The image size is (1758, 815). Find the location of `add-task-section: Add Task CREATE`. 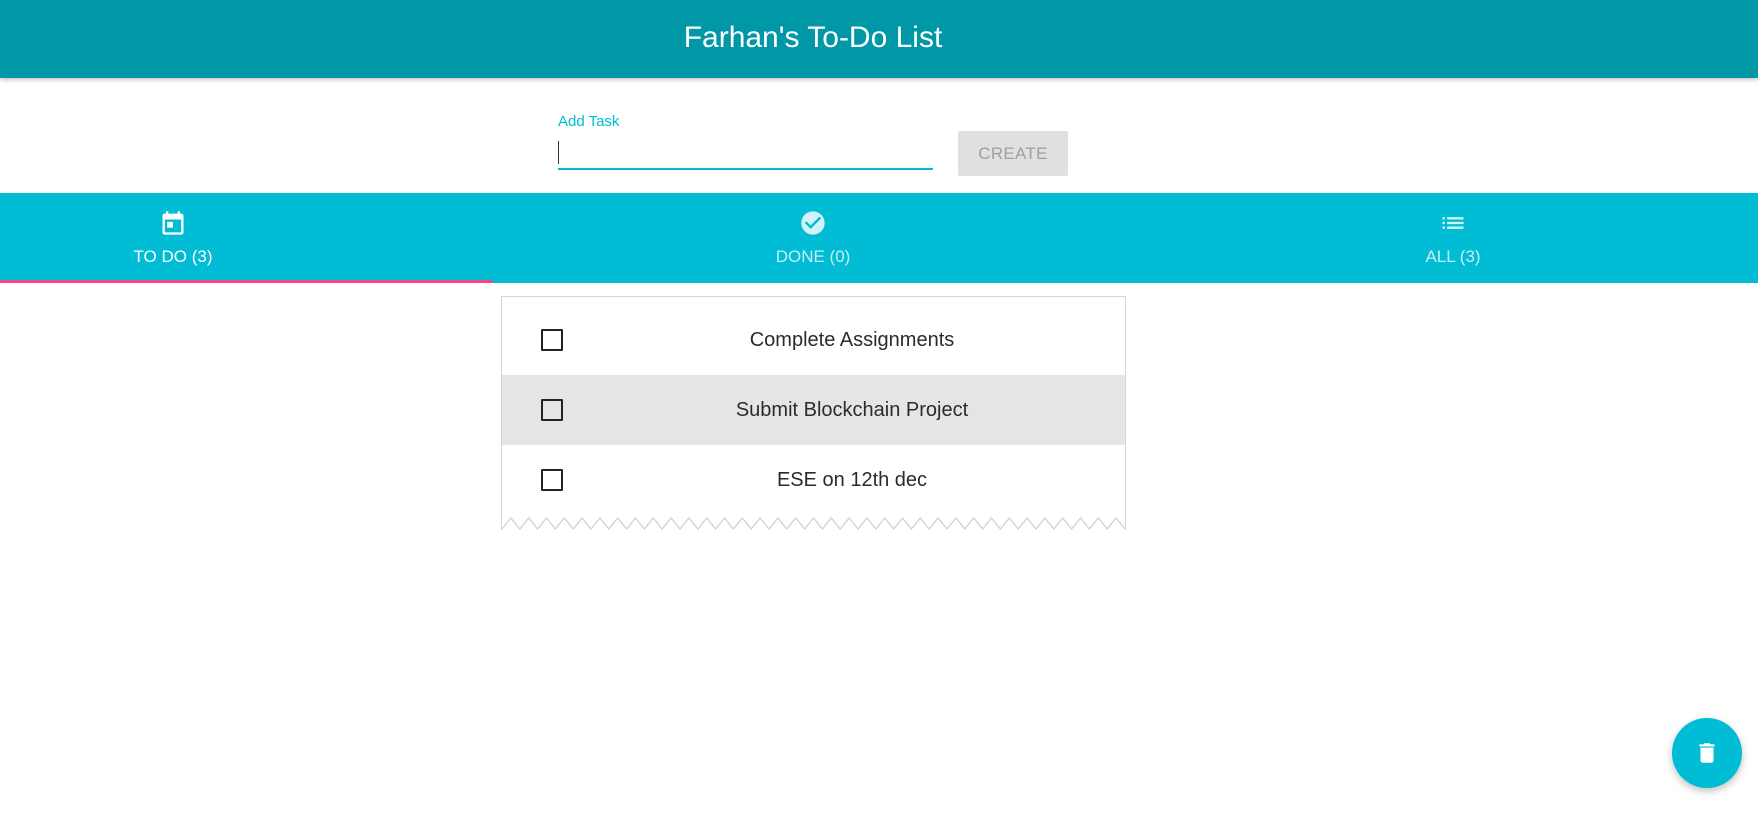

add-task-section: Add Task CREATE is located at coordinates (879, 135).